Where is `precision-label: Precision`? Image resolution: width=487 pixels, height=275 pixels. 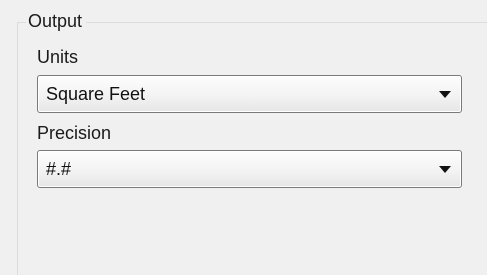 precision-label: Precision is located at coordinates (74, 133).